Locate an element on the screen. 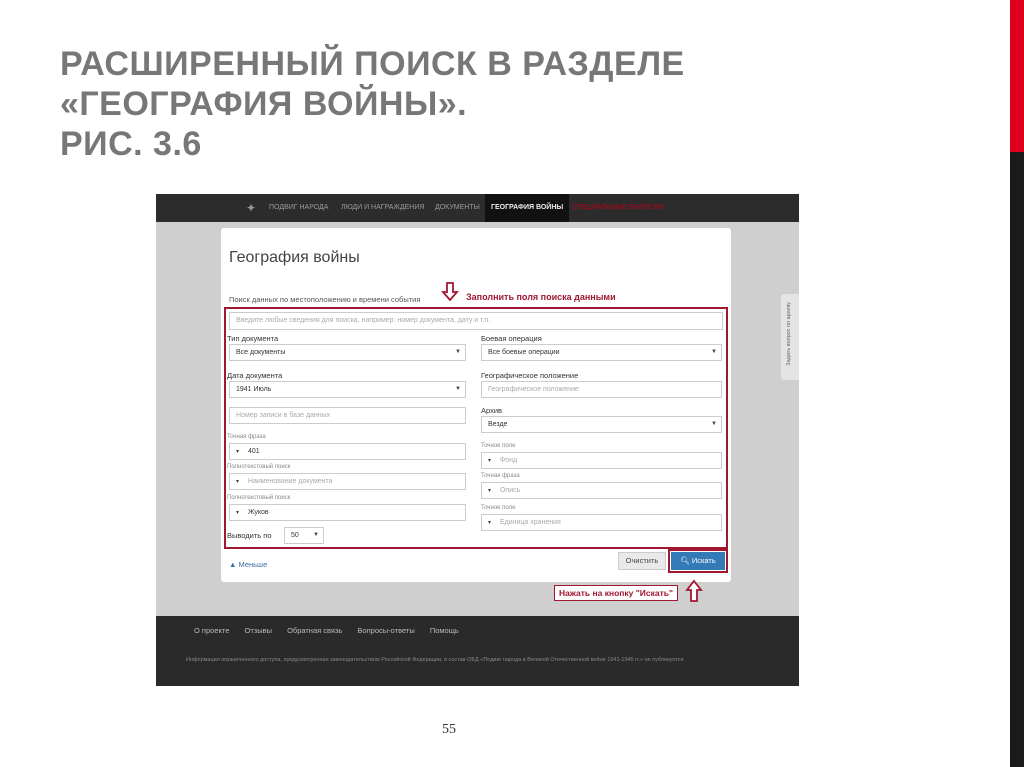 The width and height of the screenshot is (1024, 767). exact-phrase-value: 401 is located at coordinates (253, 451).